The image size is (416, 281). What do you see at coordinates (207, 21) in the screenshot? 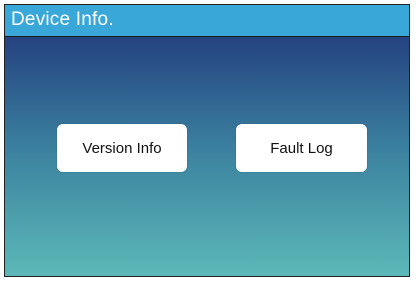
I see `title-bar: Device Info.` at bounding box center [207, 21].